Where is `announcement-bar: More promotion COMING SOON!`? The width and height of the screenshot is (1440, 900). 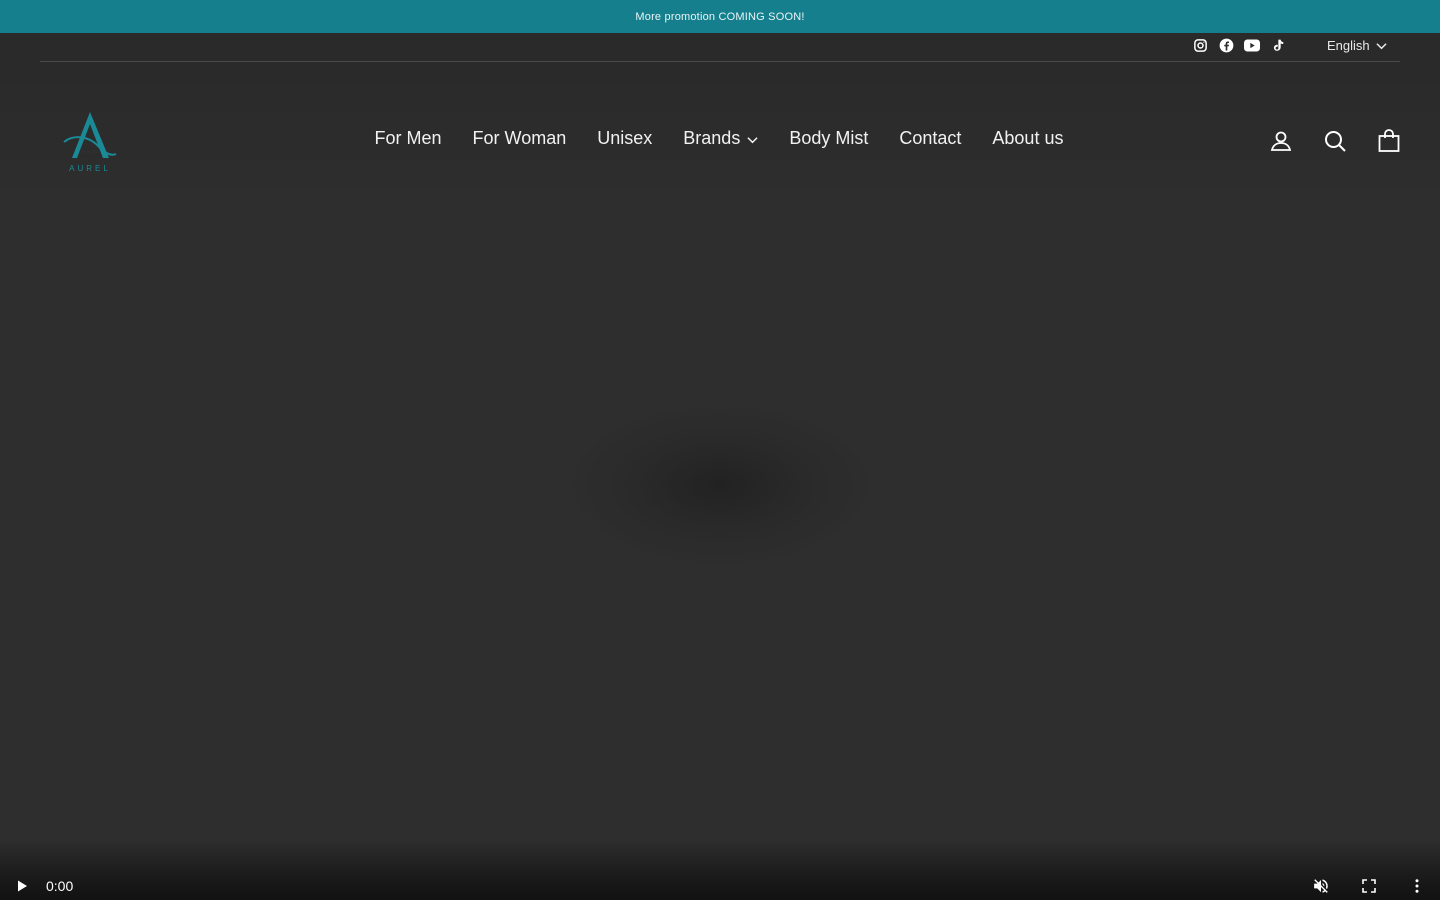
announcement-bar: More promotion COMING SOON! is located at coordinates (720, 16).